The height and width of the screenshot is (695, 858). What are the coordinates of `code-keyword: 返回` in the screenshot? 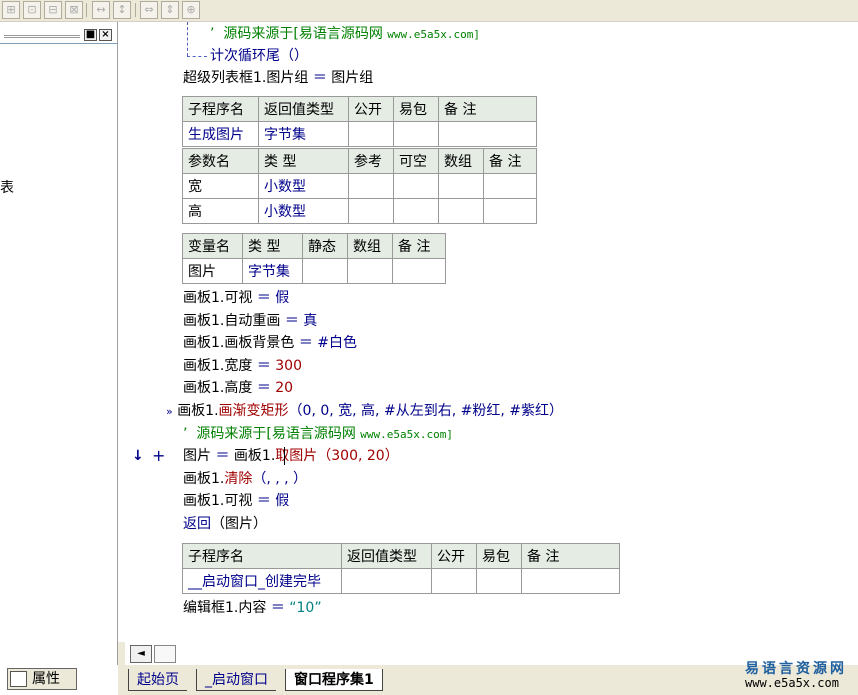 It's located at (197, 524).